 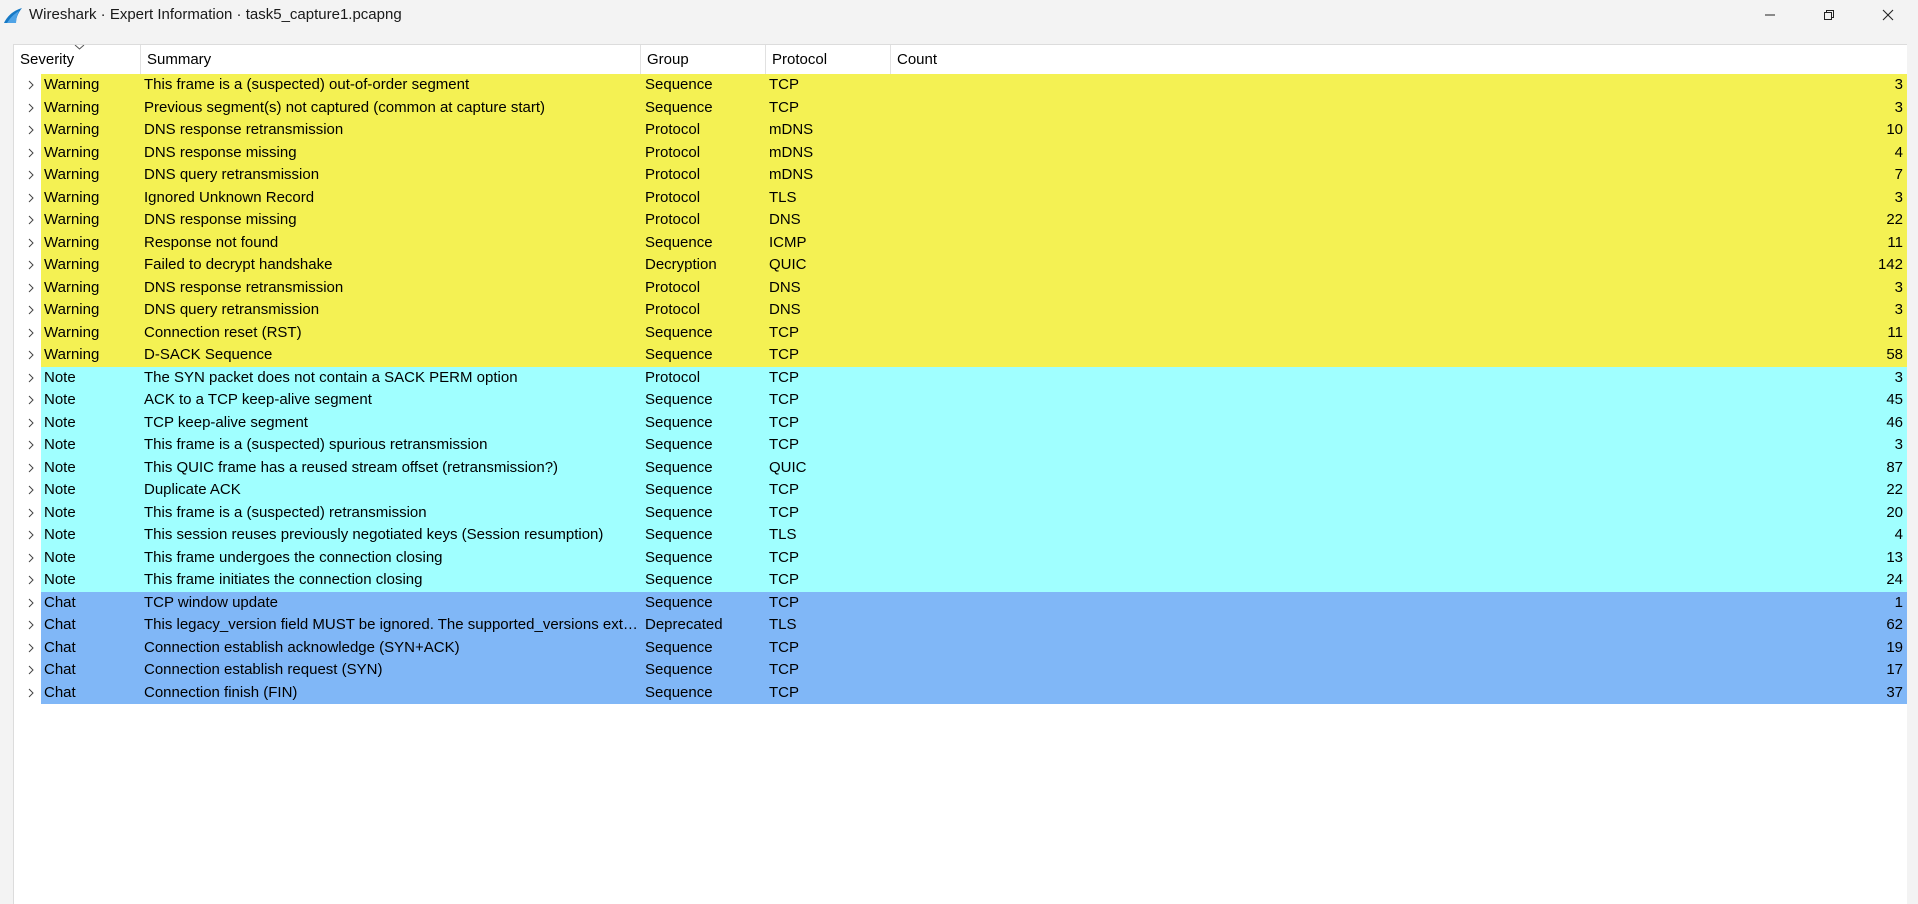 What do you see at coordinates (960, 603) in the screenshot?
I see `table-row: Chat TCP window update Sequence TCP 1` at bounding box center [960, 603].